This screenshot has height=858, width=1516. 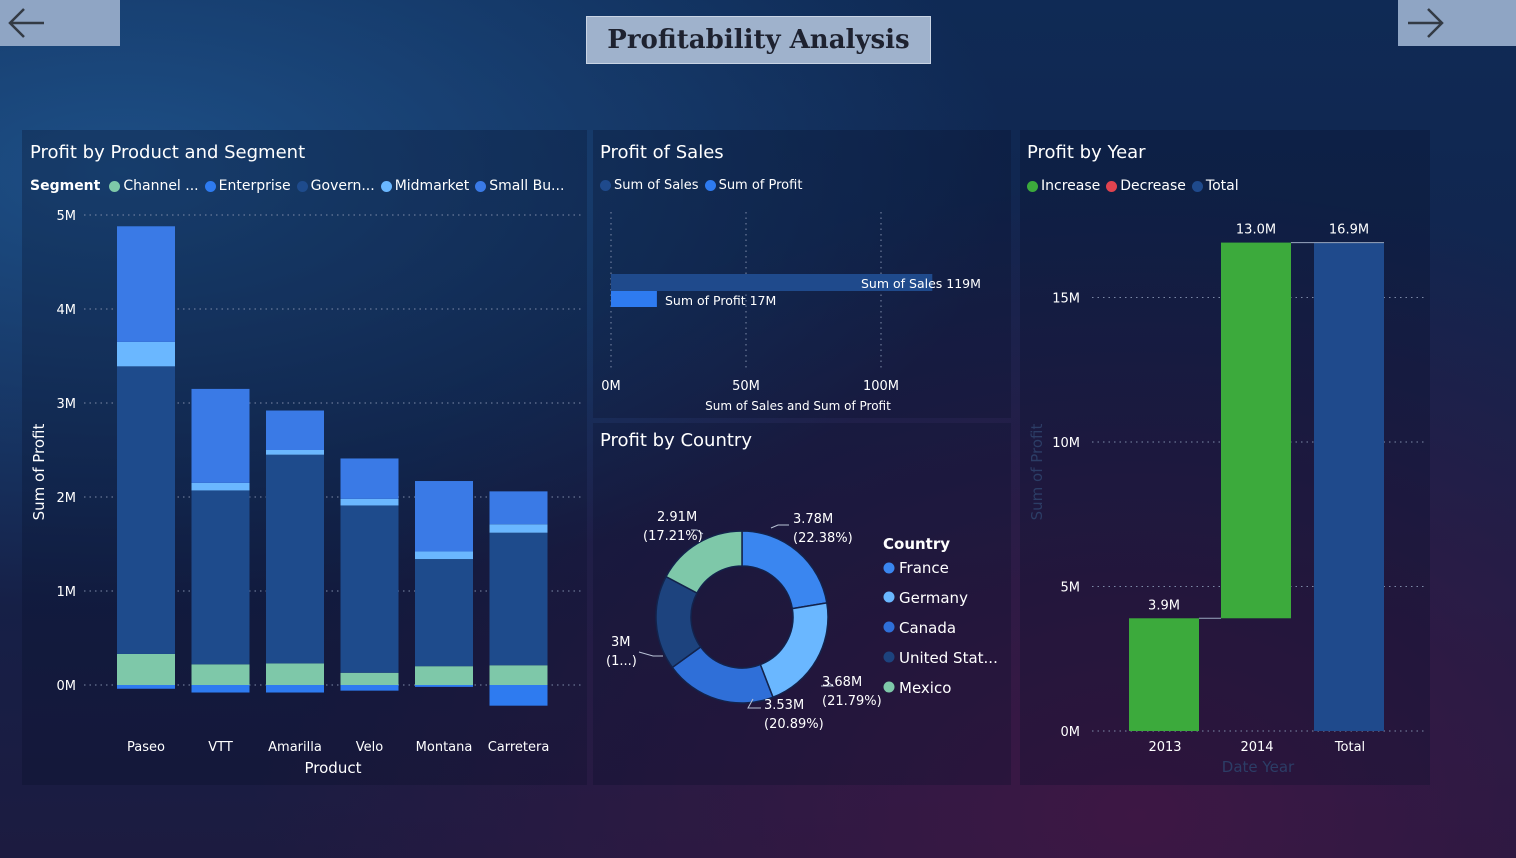 I want to click on sales-bar-label-sales: Sum of Sales 119M, so click(x=921, y=283).